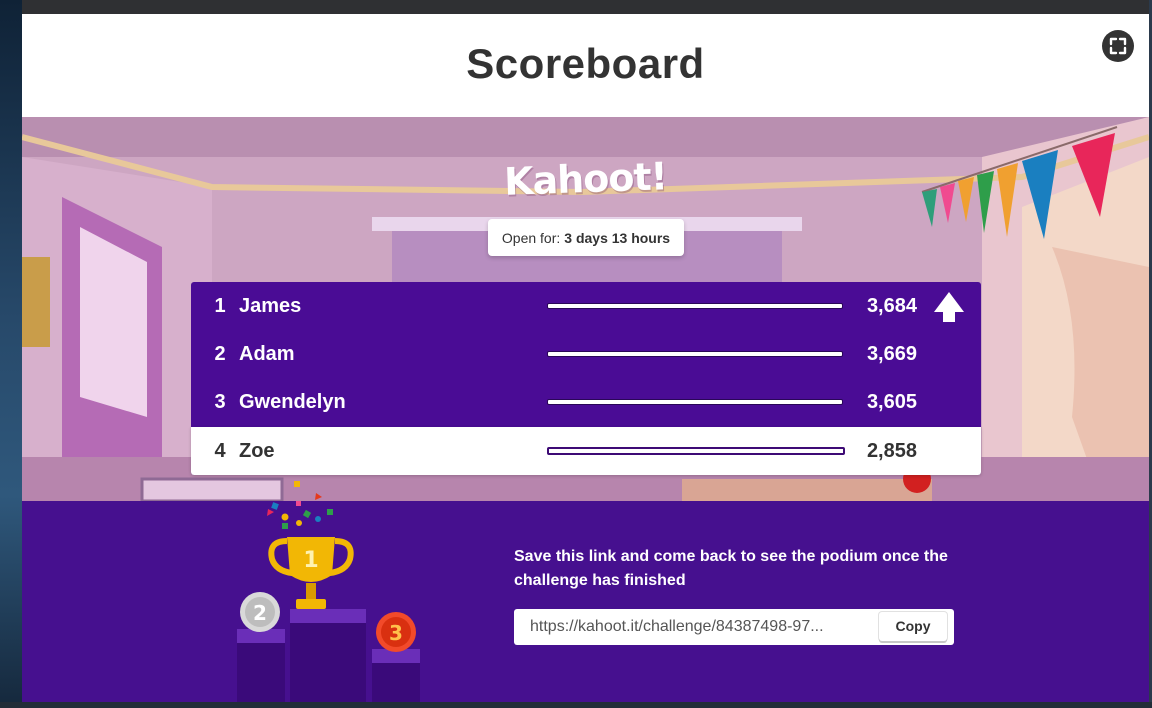 The image size is (1152, 708). What do you see at coordinates (292, 402) in the screenshot?
I see `player-name: Gwendelyn` at bounding box center [292, 402].